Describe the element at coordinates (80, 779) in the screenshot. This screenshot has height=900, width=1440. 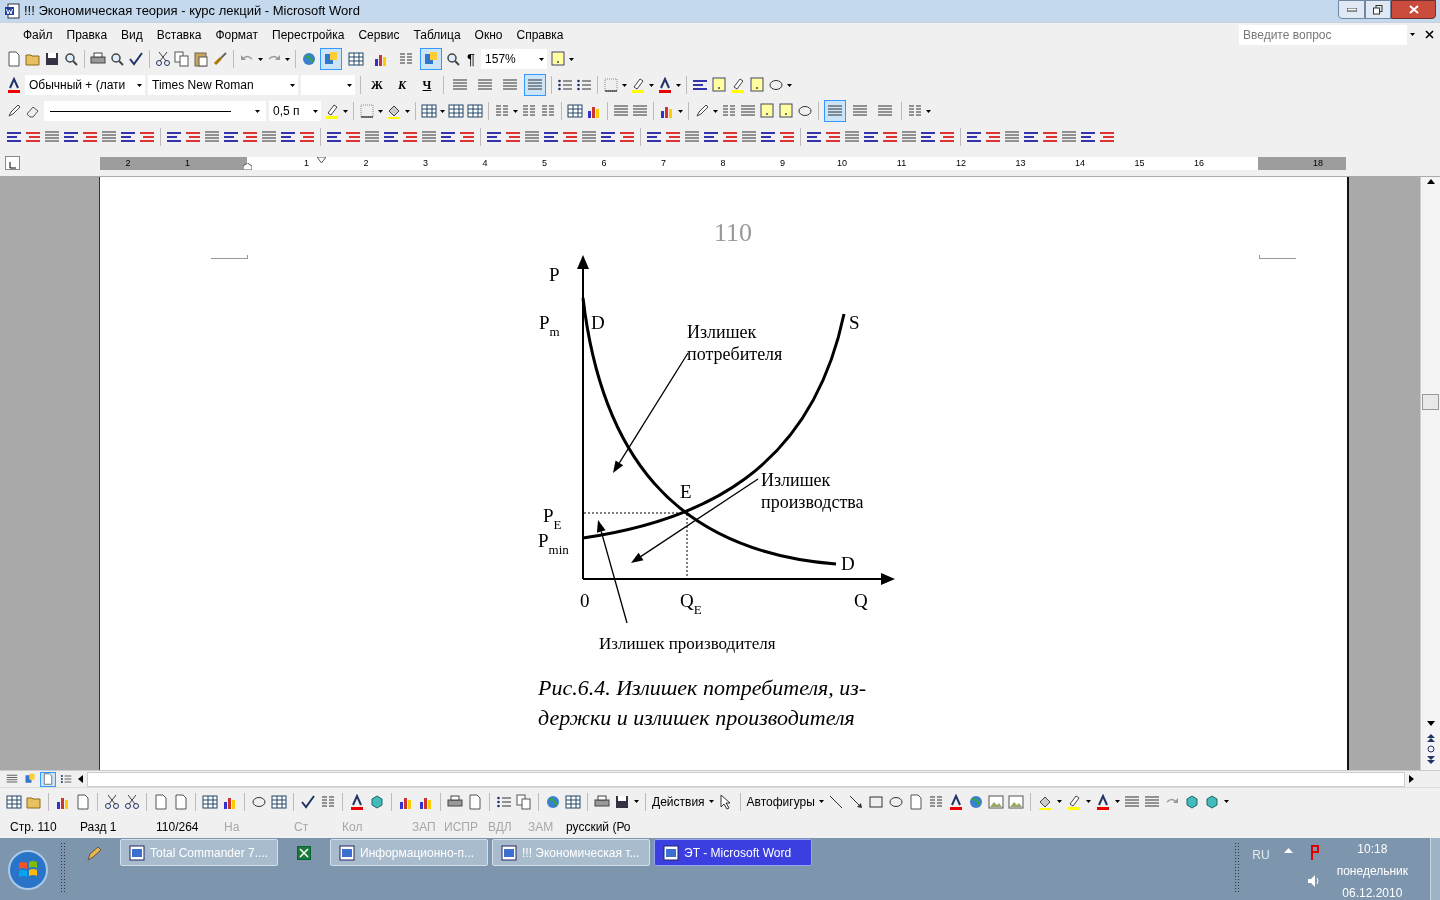
I see `scroll-left-icon` at that location.